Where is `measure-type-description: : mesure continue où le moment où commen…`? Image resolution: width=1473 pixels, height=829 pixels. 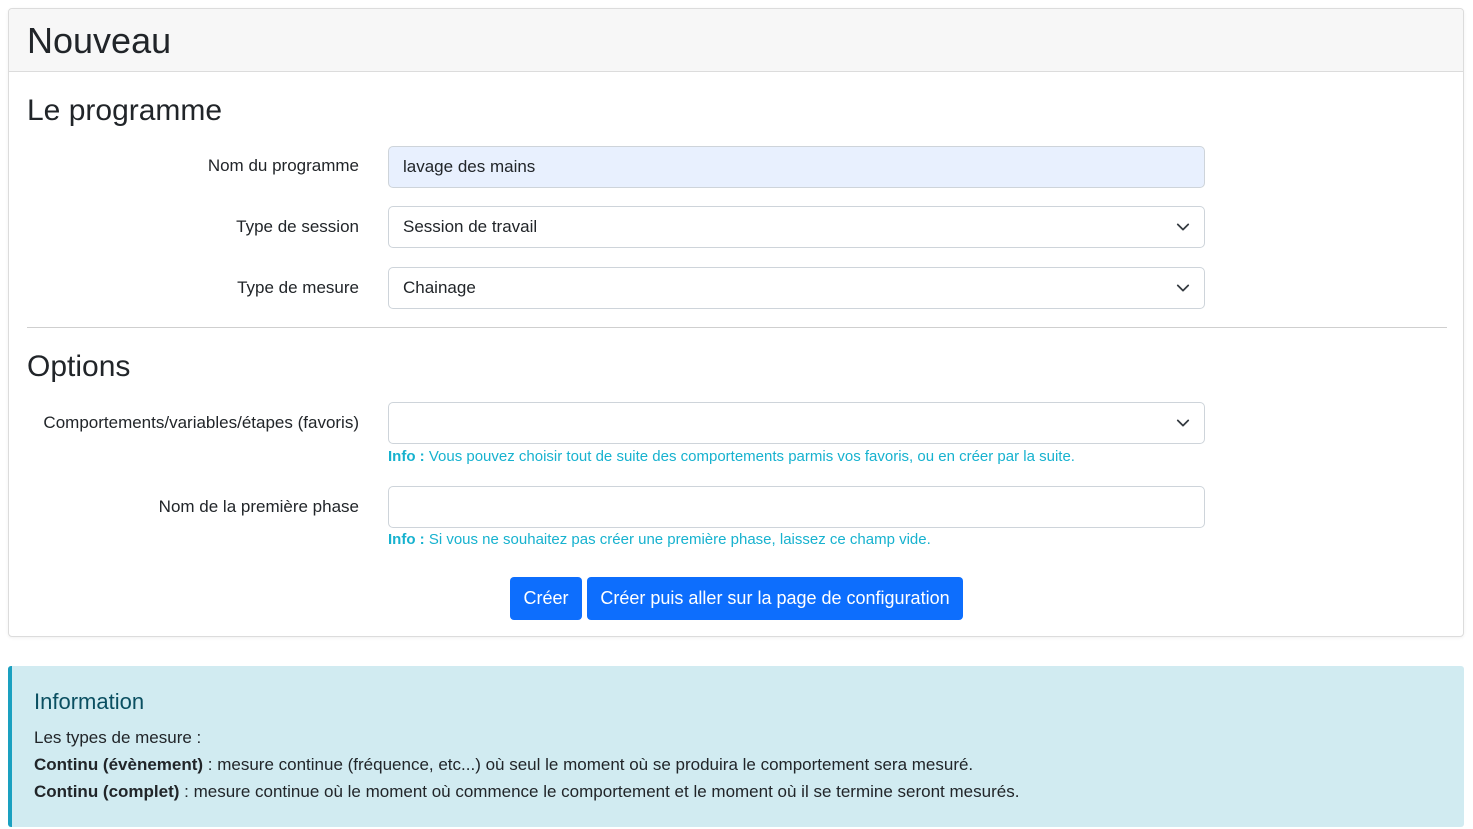 measure-type-description: : mesure continue où le moment où commen… is located at coordinates (599, 791).